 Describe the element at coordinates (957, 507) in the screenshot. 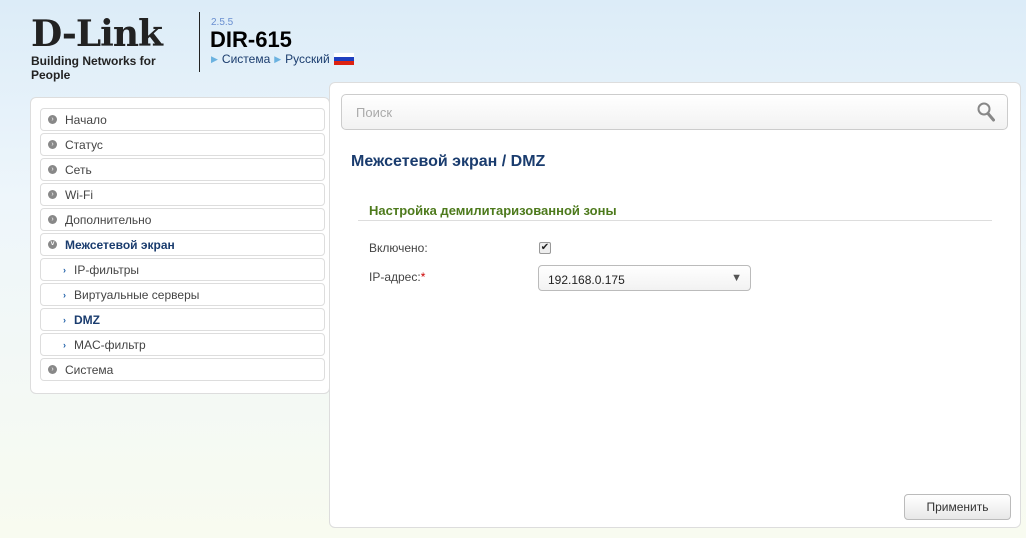

I see `apply-button: Применить` at that location.